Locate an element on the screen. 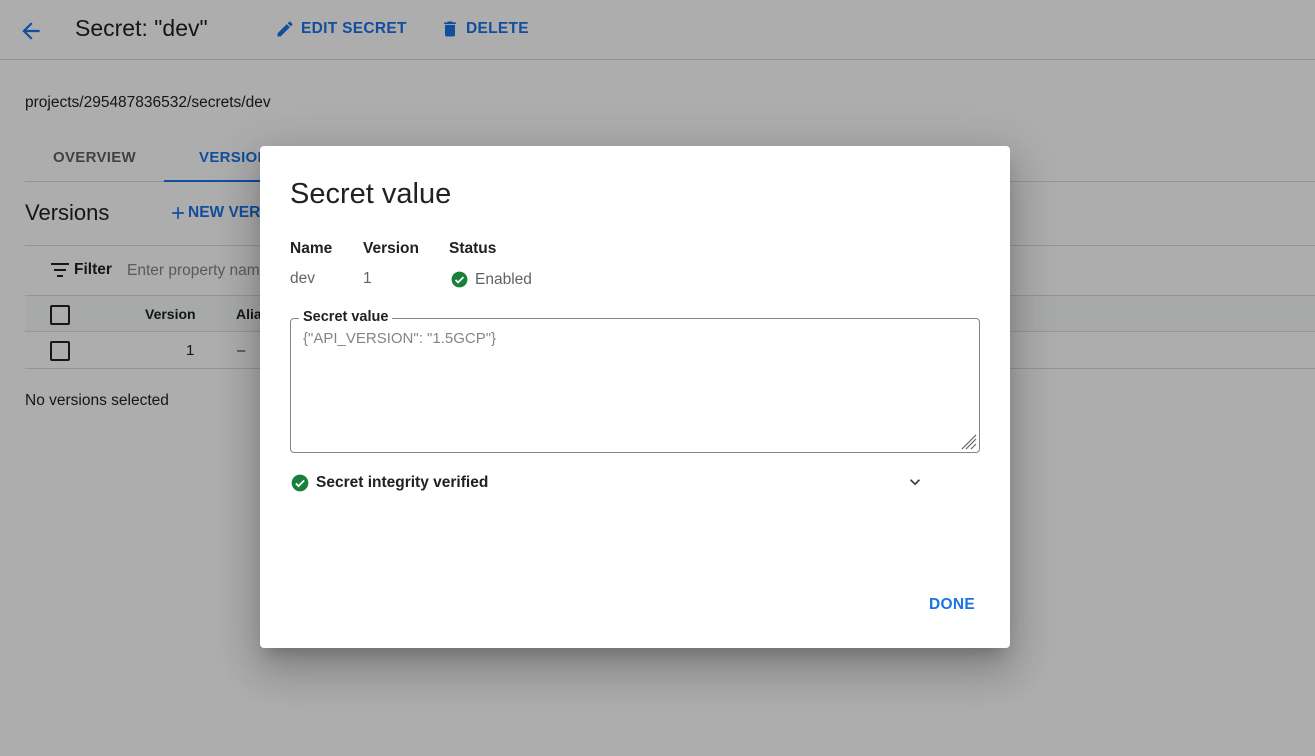 The width and height of the screenshot is (1315, 756). resize-handle-icon is located at coordinates (969, 442).